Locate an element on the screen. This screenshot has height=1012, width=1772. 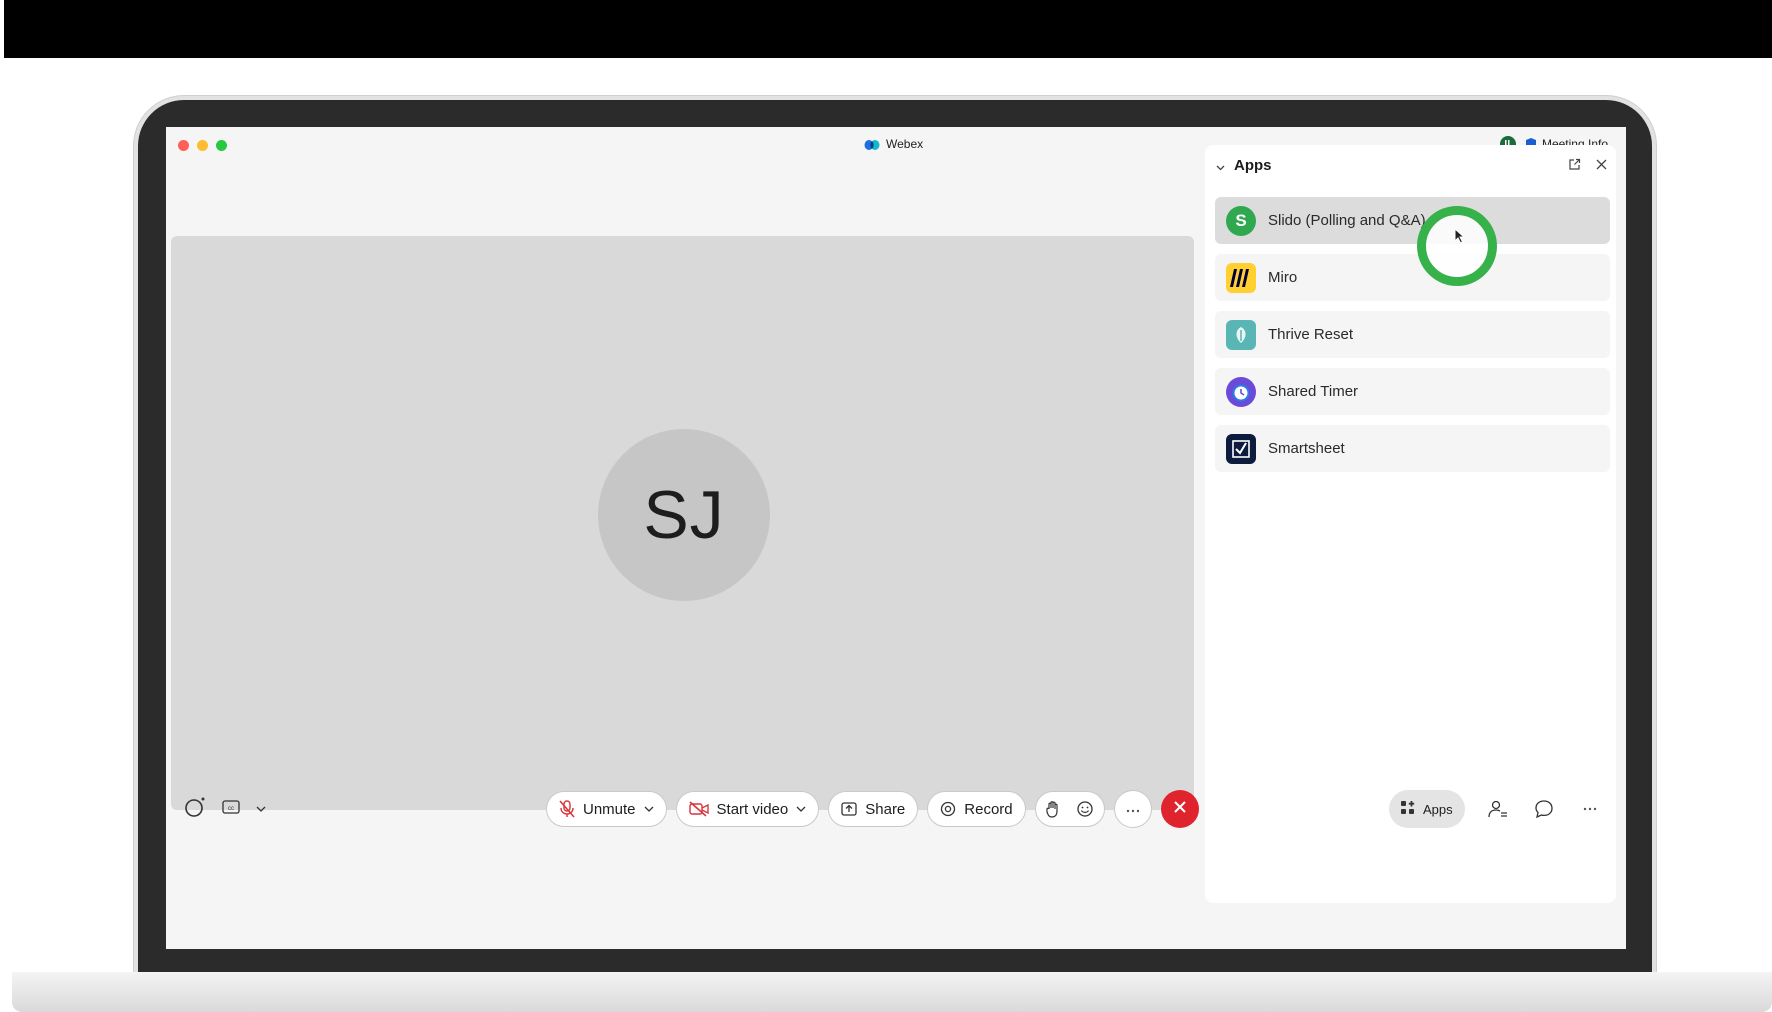
slido-icon: S is located at coordinates (1241, 220).